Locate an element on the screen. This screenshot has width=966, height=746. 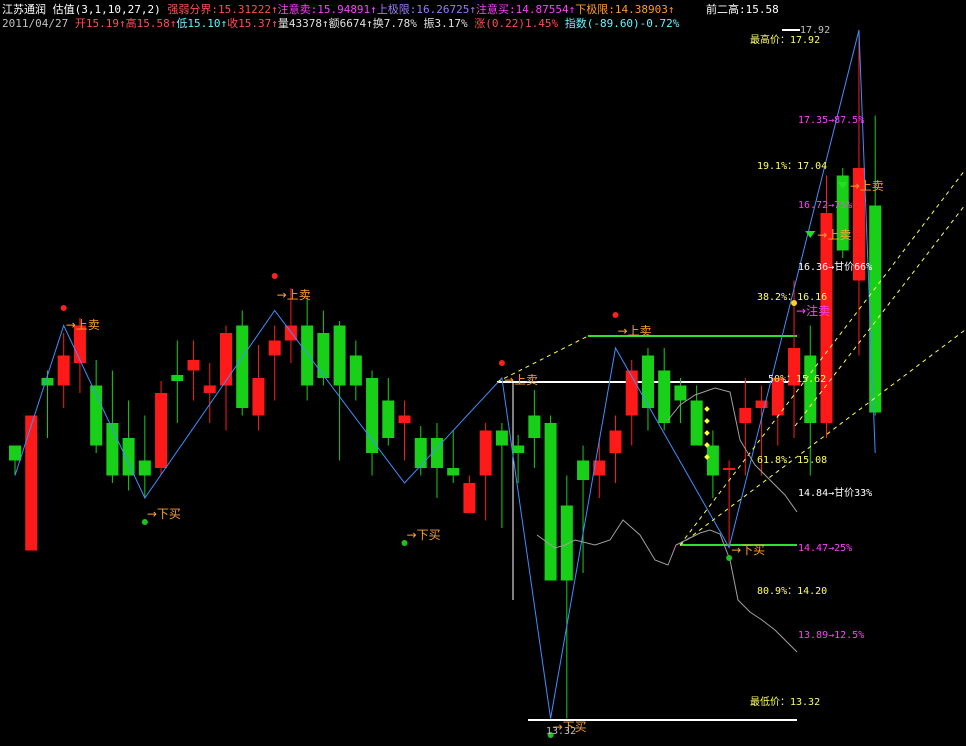
sell-signal-label-5: →上卖 is located at coordinates (834, 235).